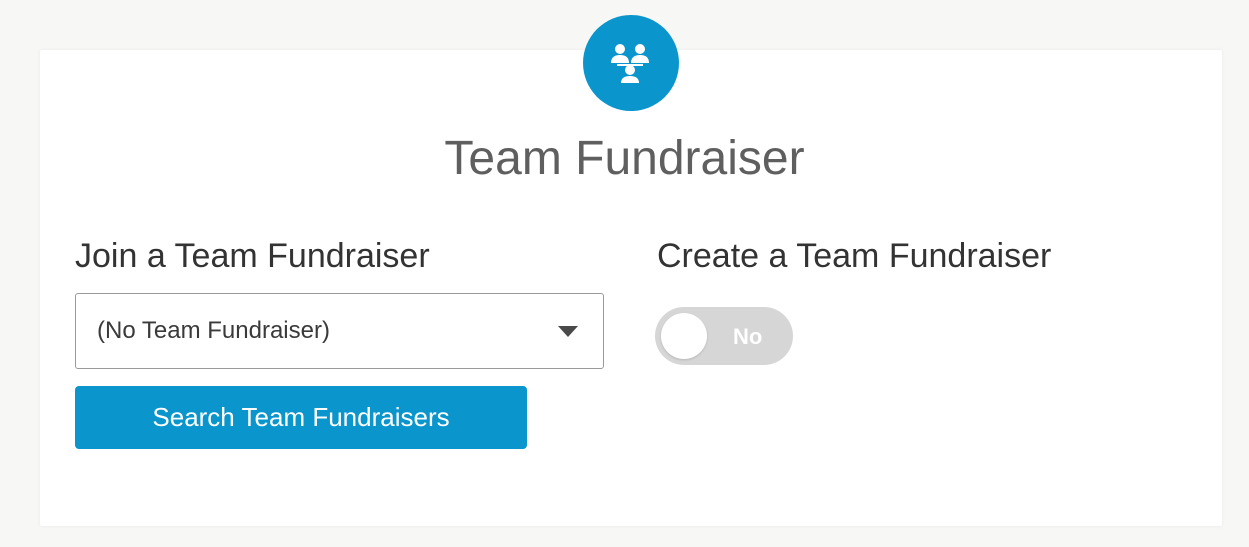 Image resolution: width=1249 pixels, height=547 pixels. Describe the element at coordinates (748, 336) in the screenshot. I see `toggle-label: No` at that location.